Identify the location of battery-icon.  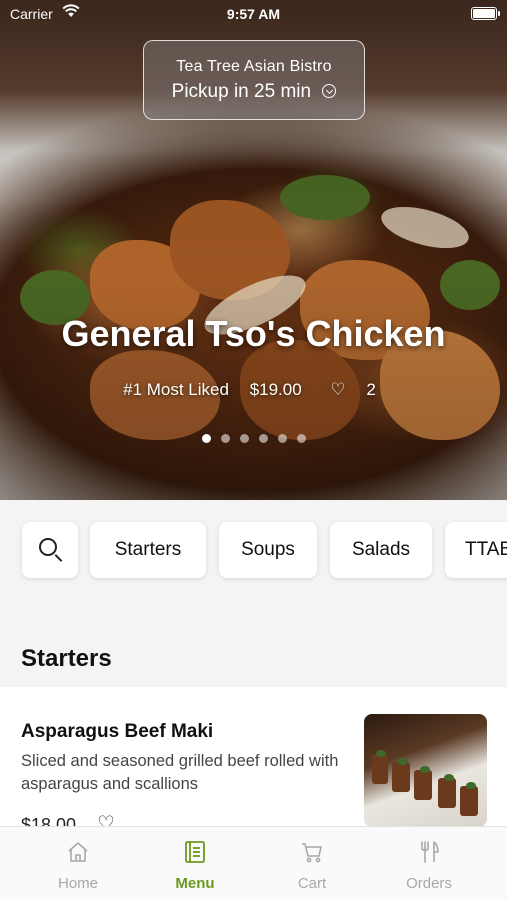
(485, 13).